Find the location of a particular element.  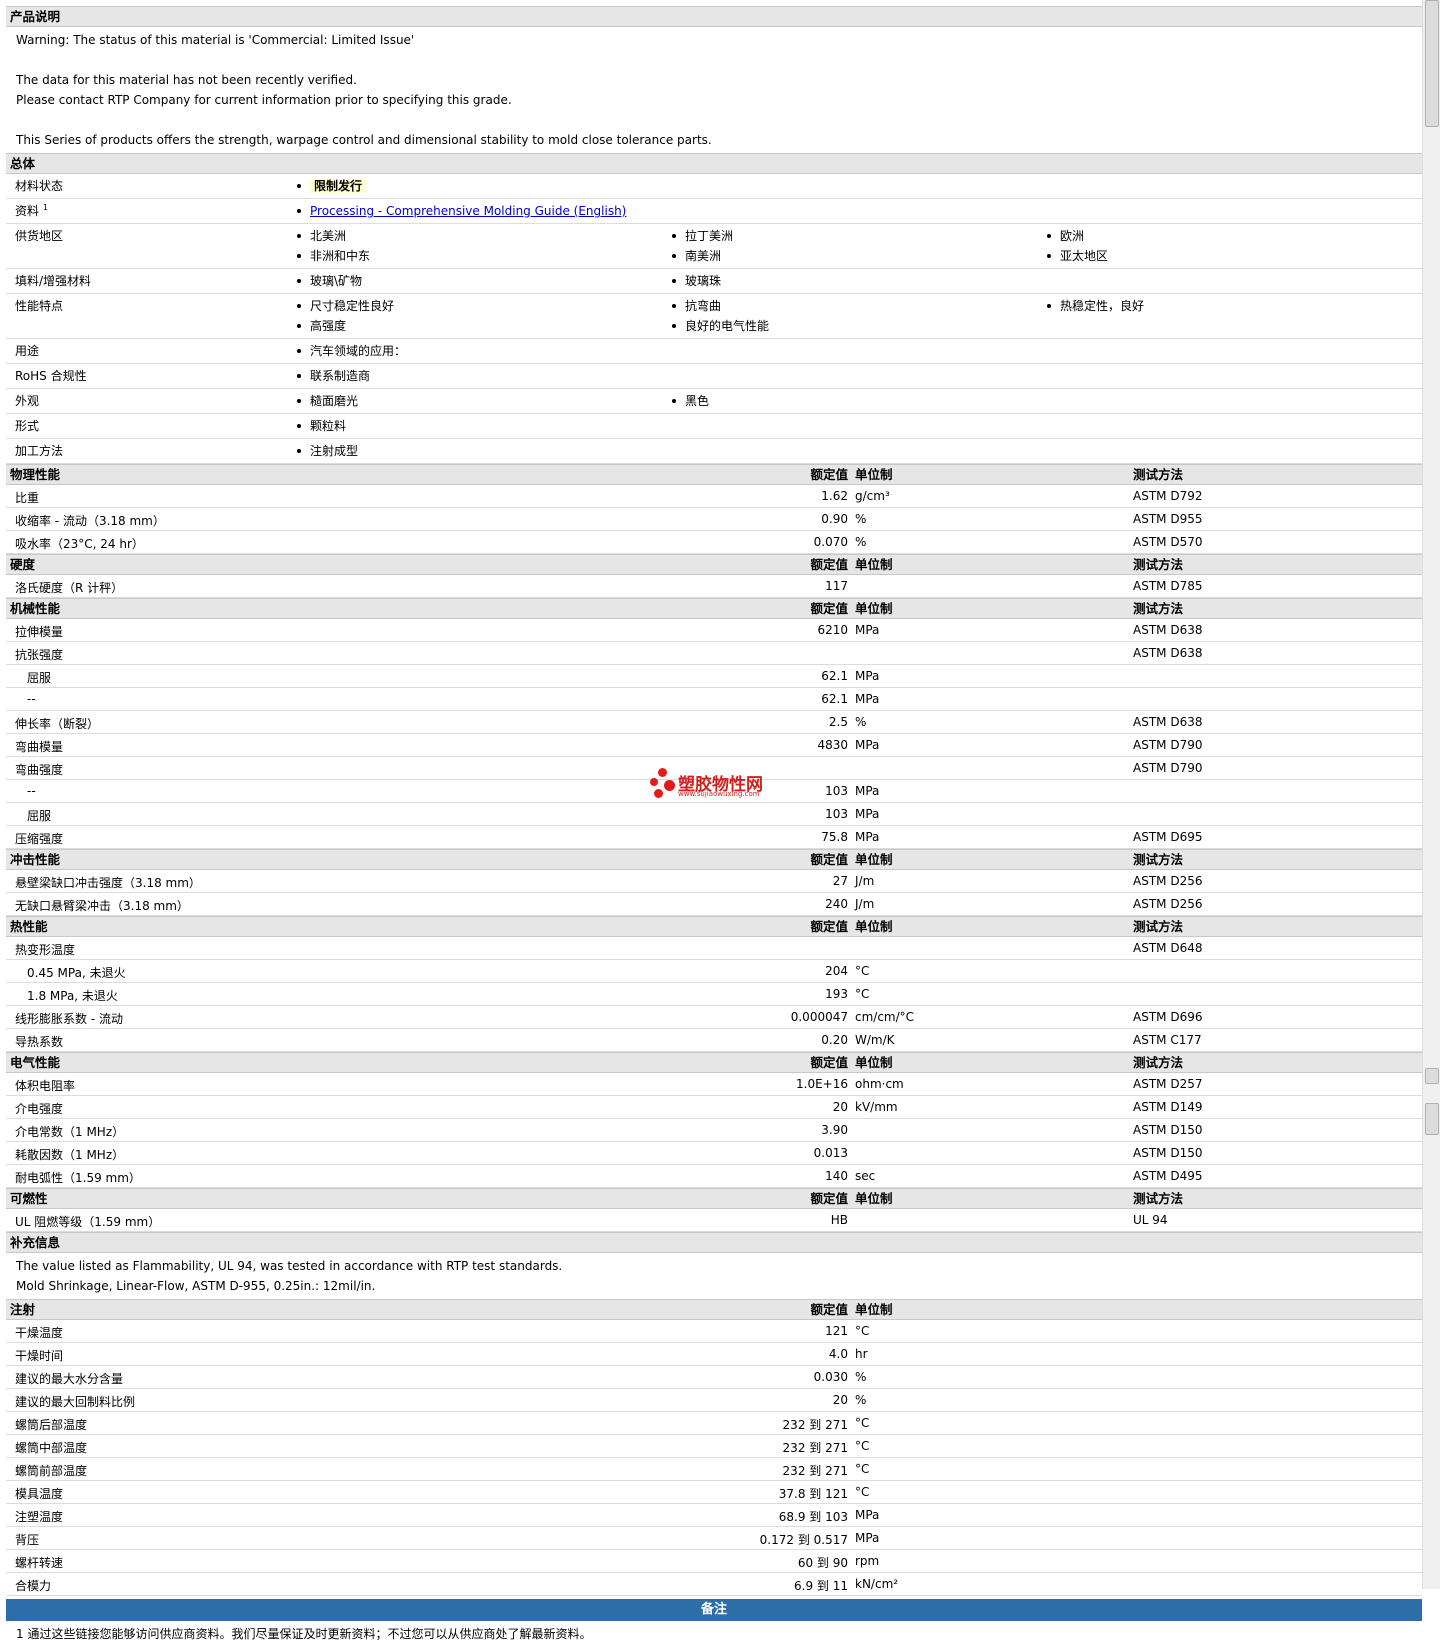

property-label: 介电常数（1 MHz） is located at coordinates (70, 1132).